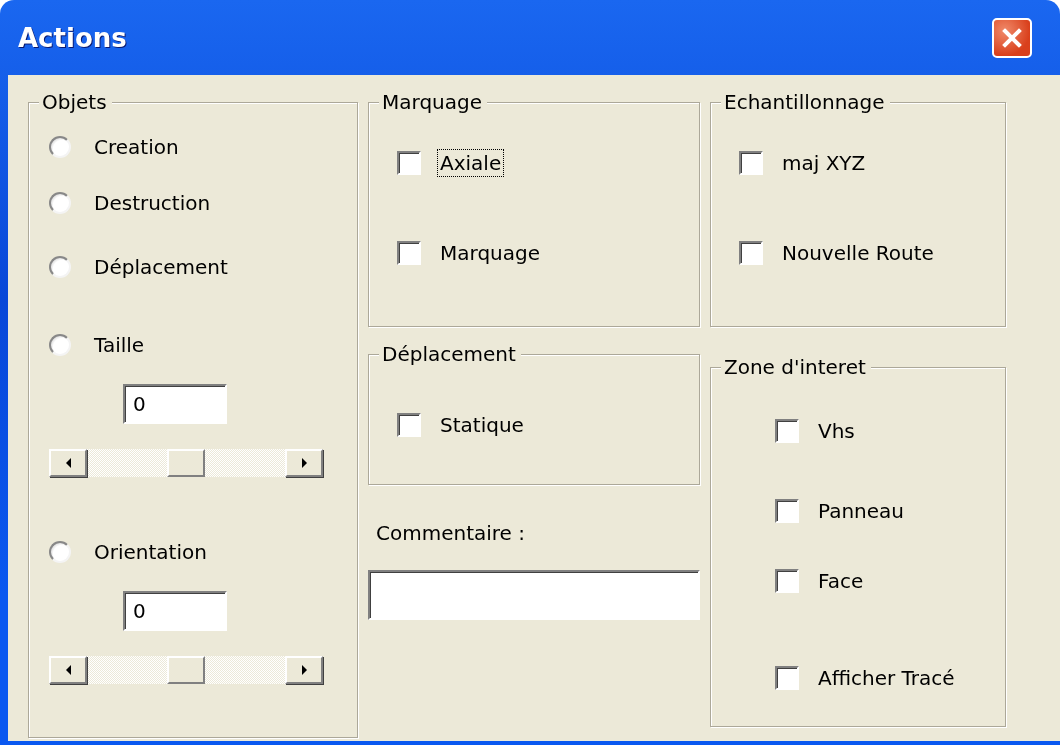 This screenshot has height=749, width=1060. What do you see at coordinates (861, 511) in the screenshot?
I see `checkbox-label: Panneau` at bounding box center [861, 511].